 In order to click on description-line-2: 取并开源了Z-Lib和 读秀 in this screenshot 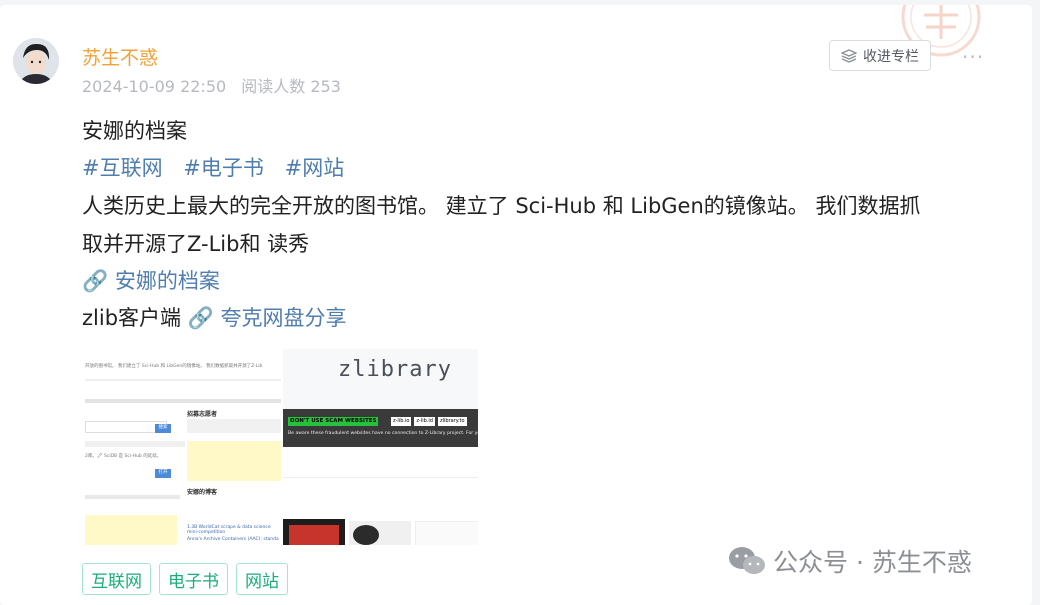, I will do `click(196, 244)`.